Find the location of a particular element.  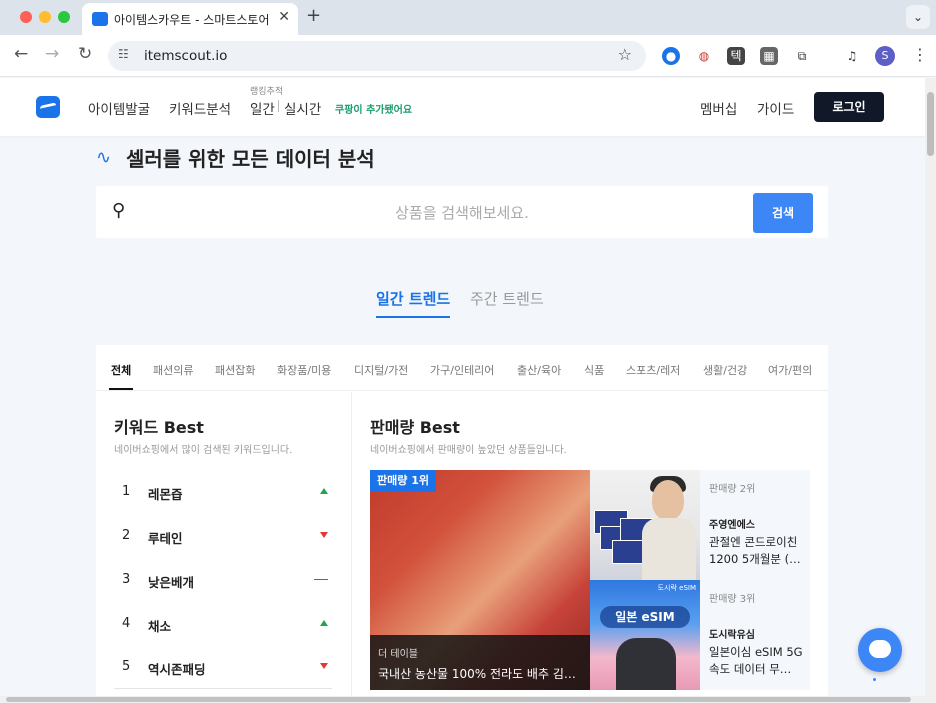

keyword-best-title: 키워드 Best is located at coordinates (159, 427).